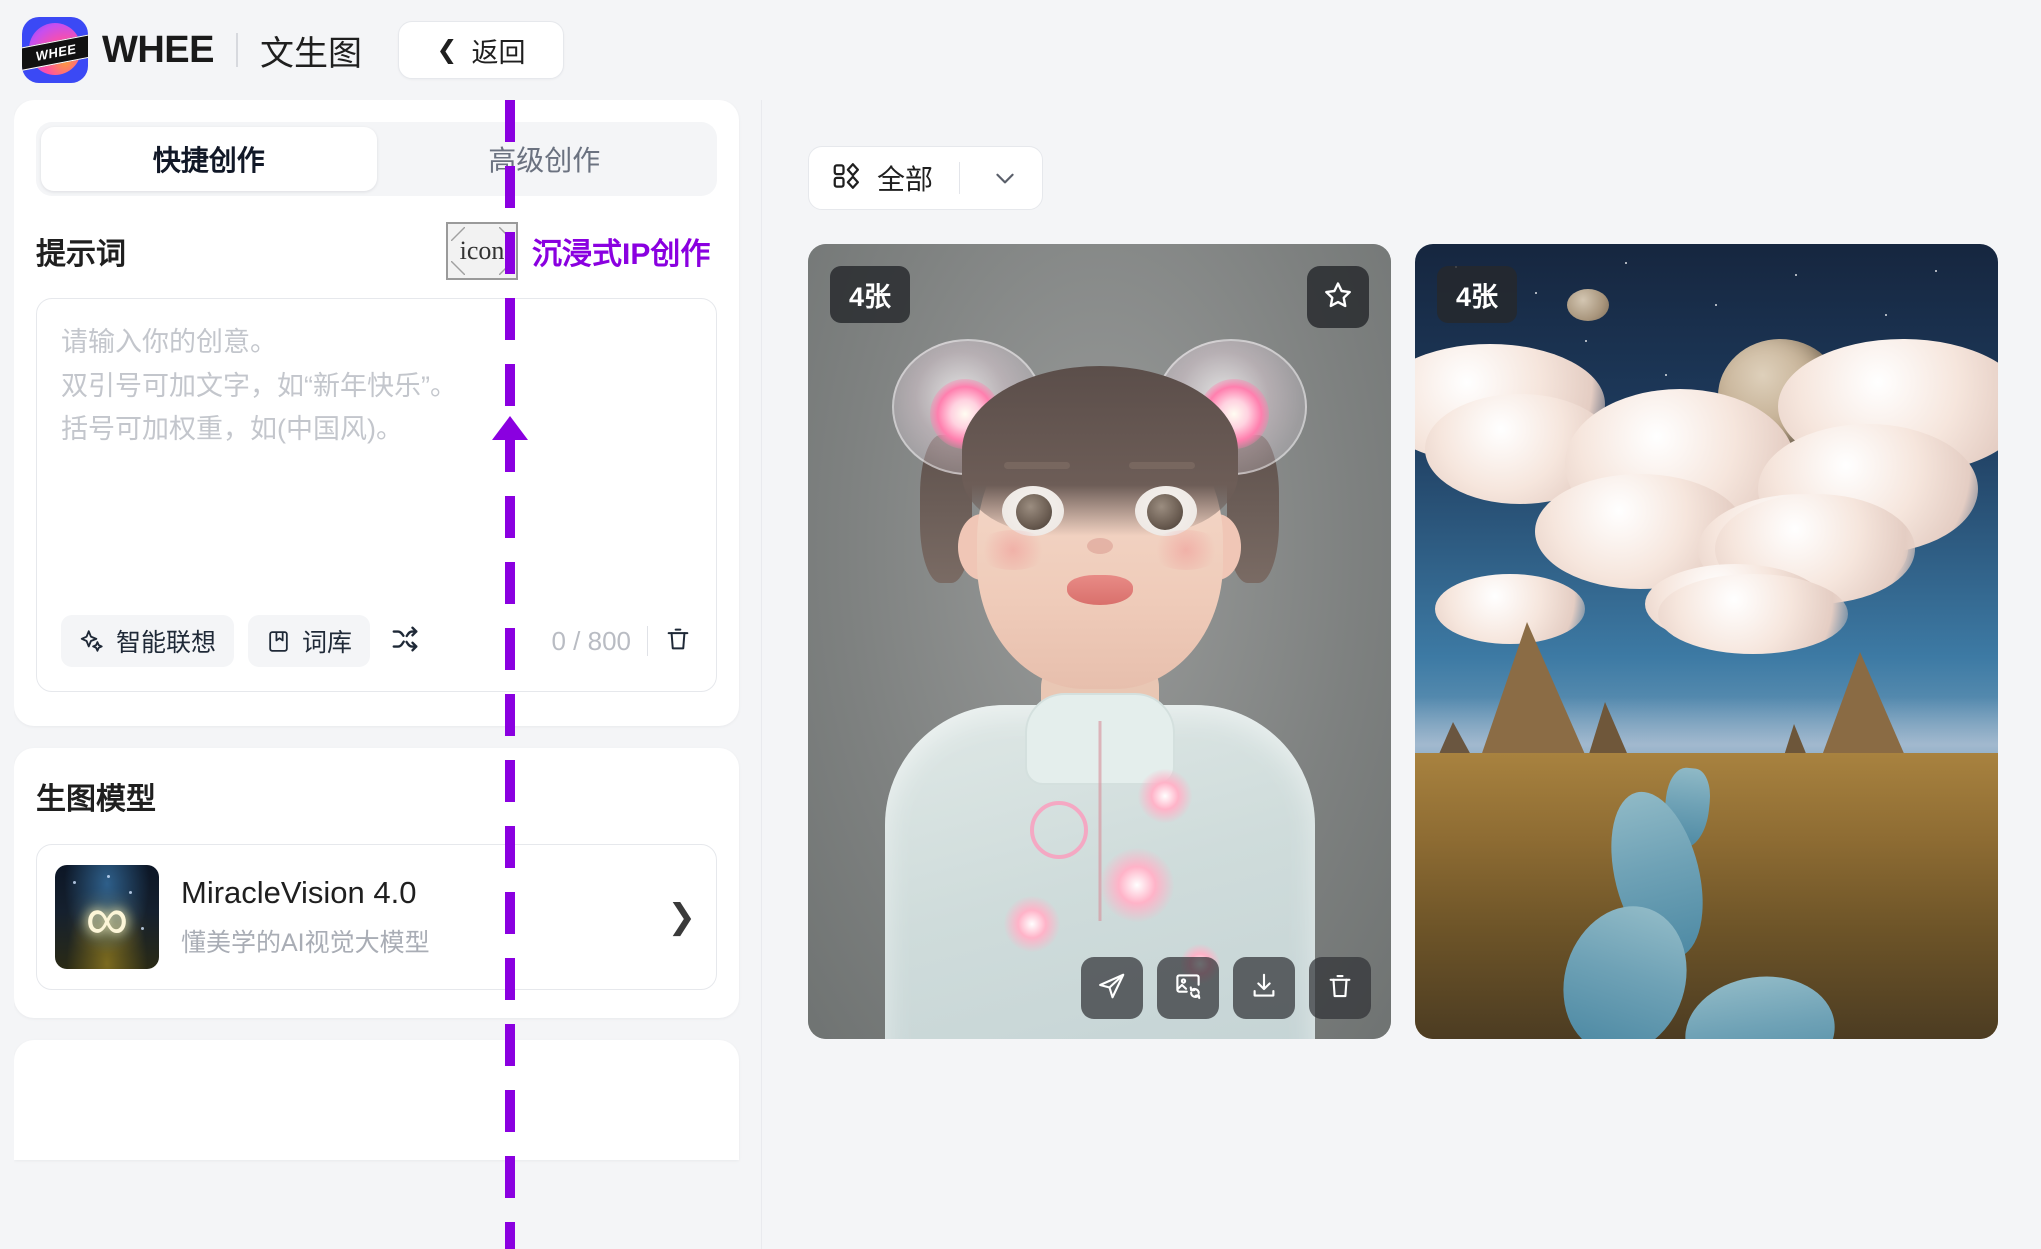 This screenshot has height=1249, width=2041. Describe the element at coordinates (682, 917) in the screenshot. I see `chevron-right-icon: ❯` at that location.